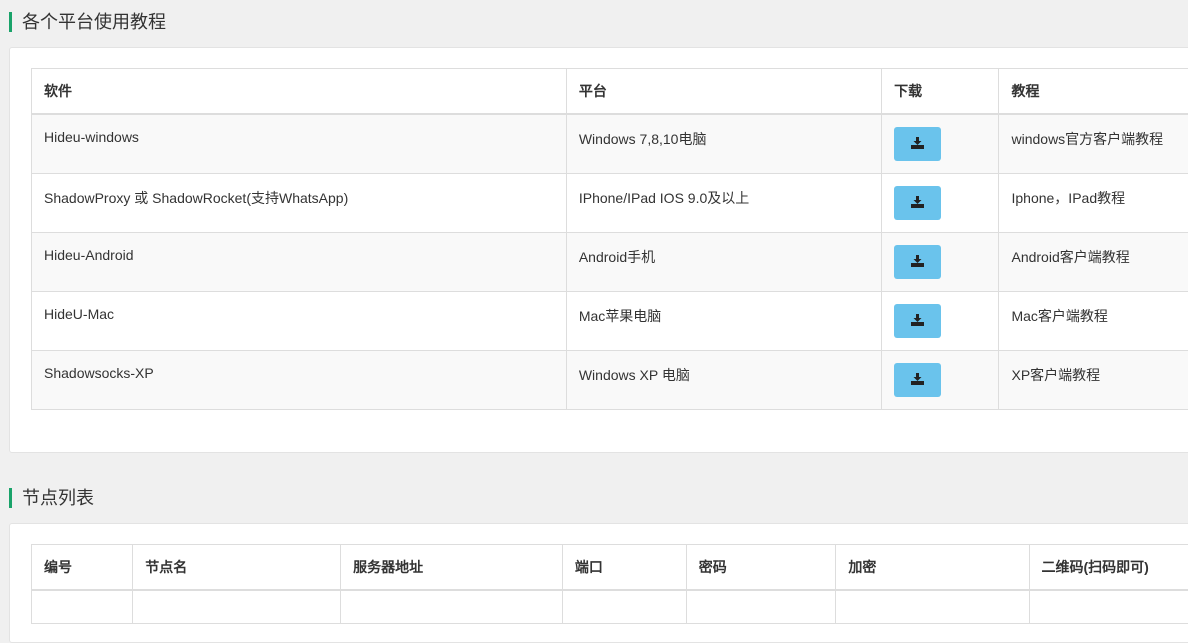  I want to click on platform-cell: IPhone/IPad IOS 9.0及以上, so click(723, 202).